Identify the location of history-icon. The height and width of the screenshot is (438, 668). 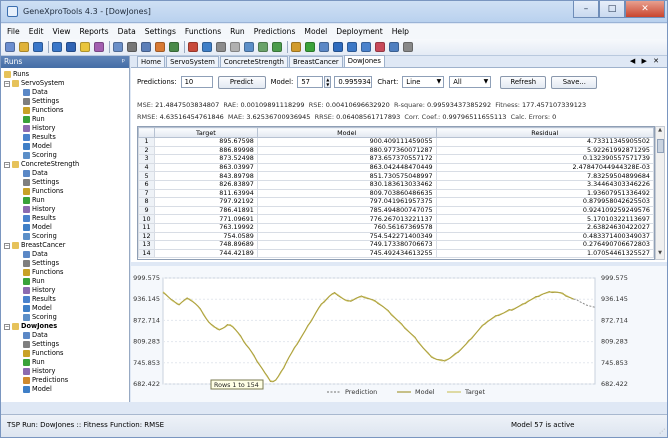
(324, 47).